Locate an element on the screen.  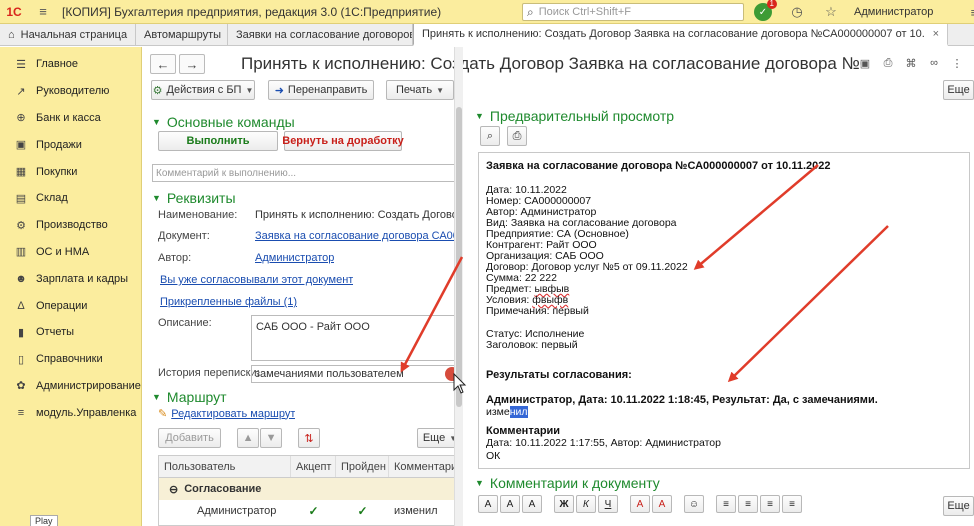
collapse-icon: ⊖ is located at coordinates (173, 489).